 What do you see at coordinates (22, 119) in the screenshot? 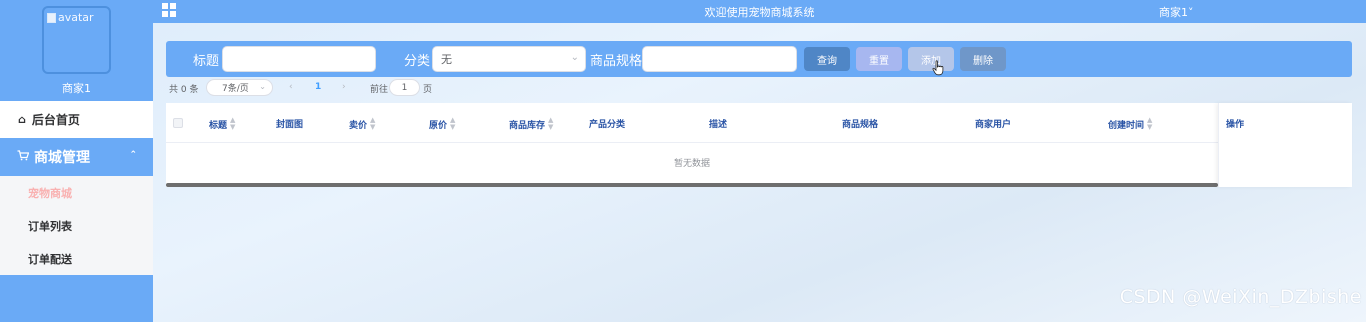
I see `home-icon: ⌂` at bounding box center [22, 119].